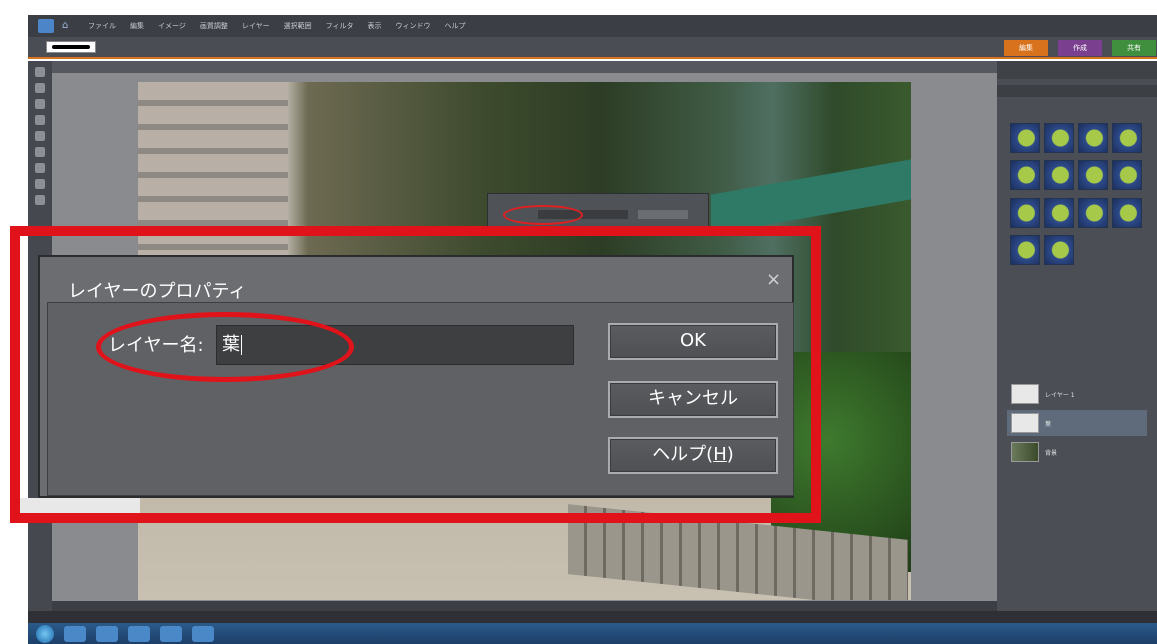  What do you see at coordinates (225, 347) in the screenshot?
I see `name-highlight-ring` at bounding box center [225, 347].